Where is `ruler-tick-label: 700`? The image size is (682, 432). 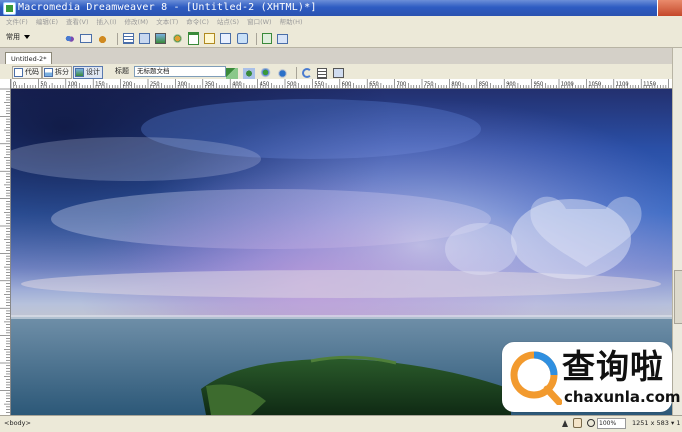 ruler-tick-label: 700 is located at coordinates (402, 85).